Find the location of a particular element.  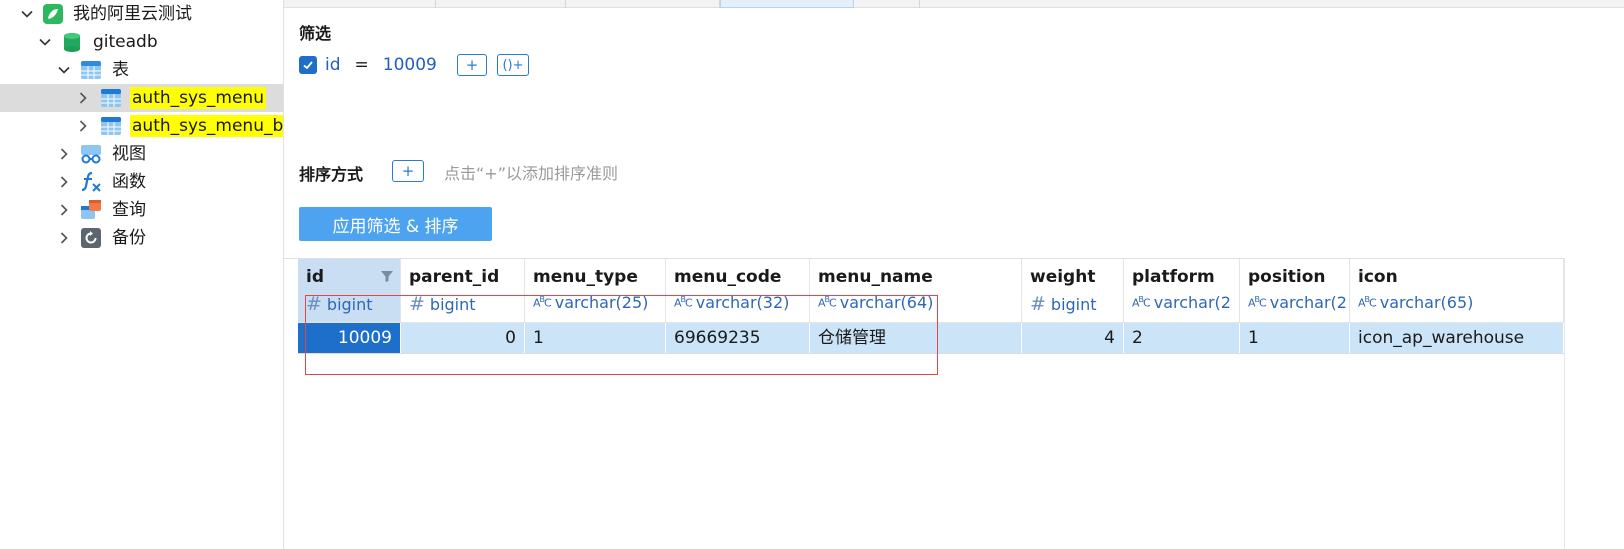

column-name: menu_name is located at coordinates (875, 277).